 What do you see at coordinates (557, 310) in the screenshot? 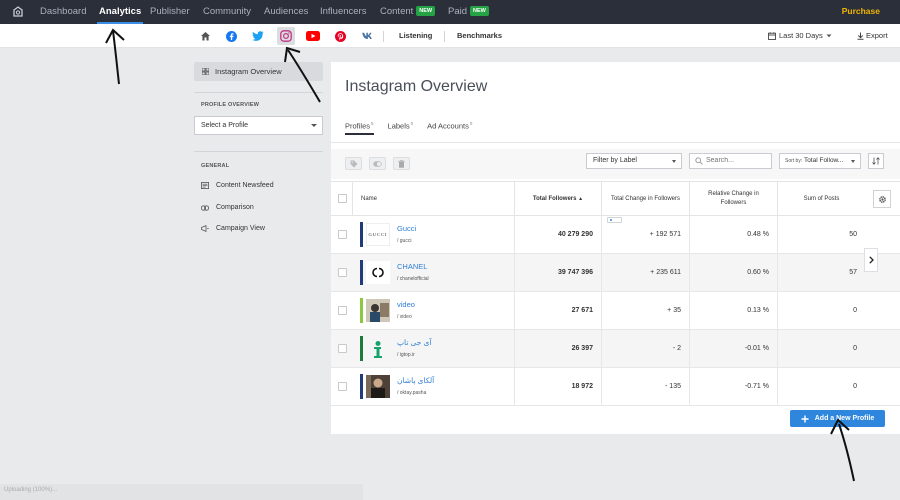
I see `total-followers-cell: 27 671` at bounding box center [557, 310].